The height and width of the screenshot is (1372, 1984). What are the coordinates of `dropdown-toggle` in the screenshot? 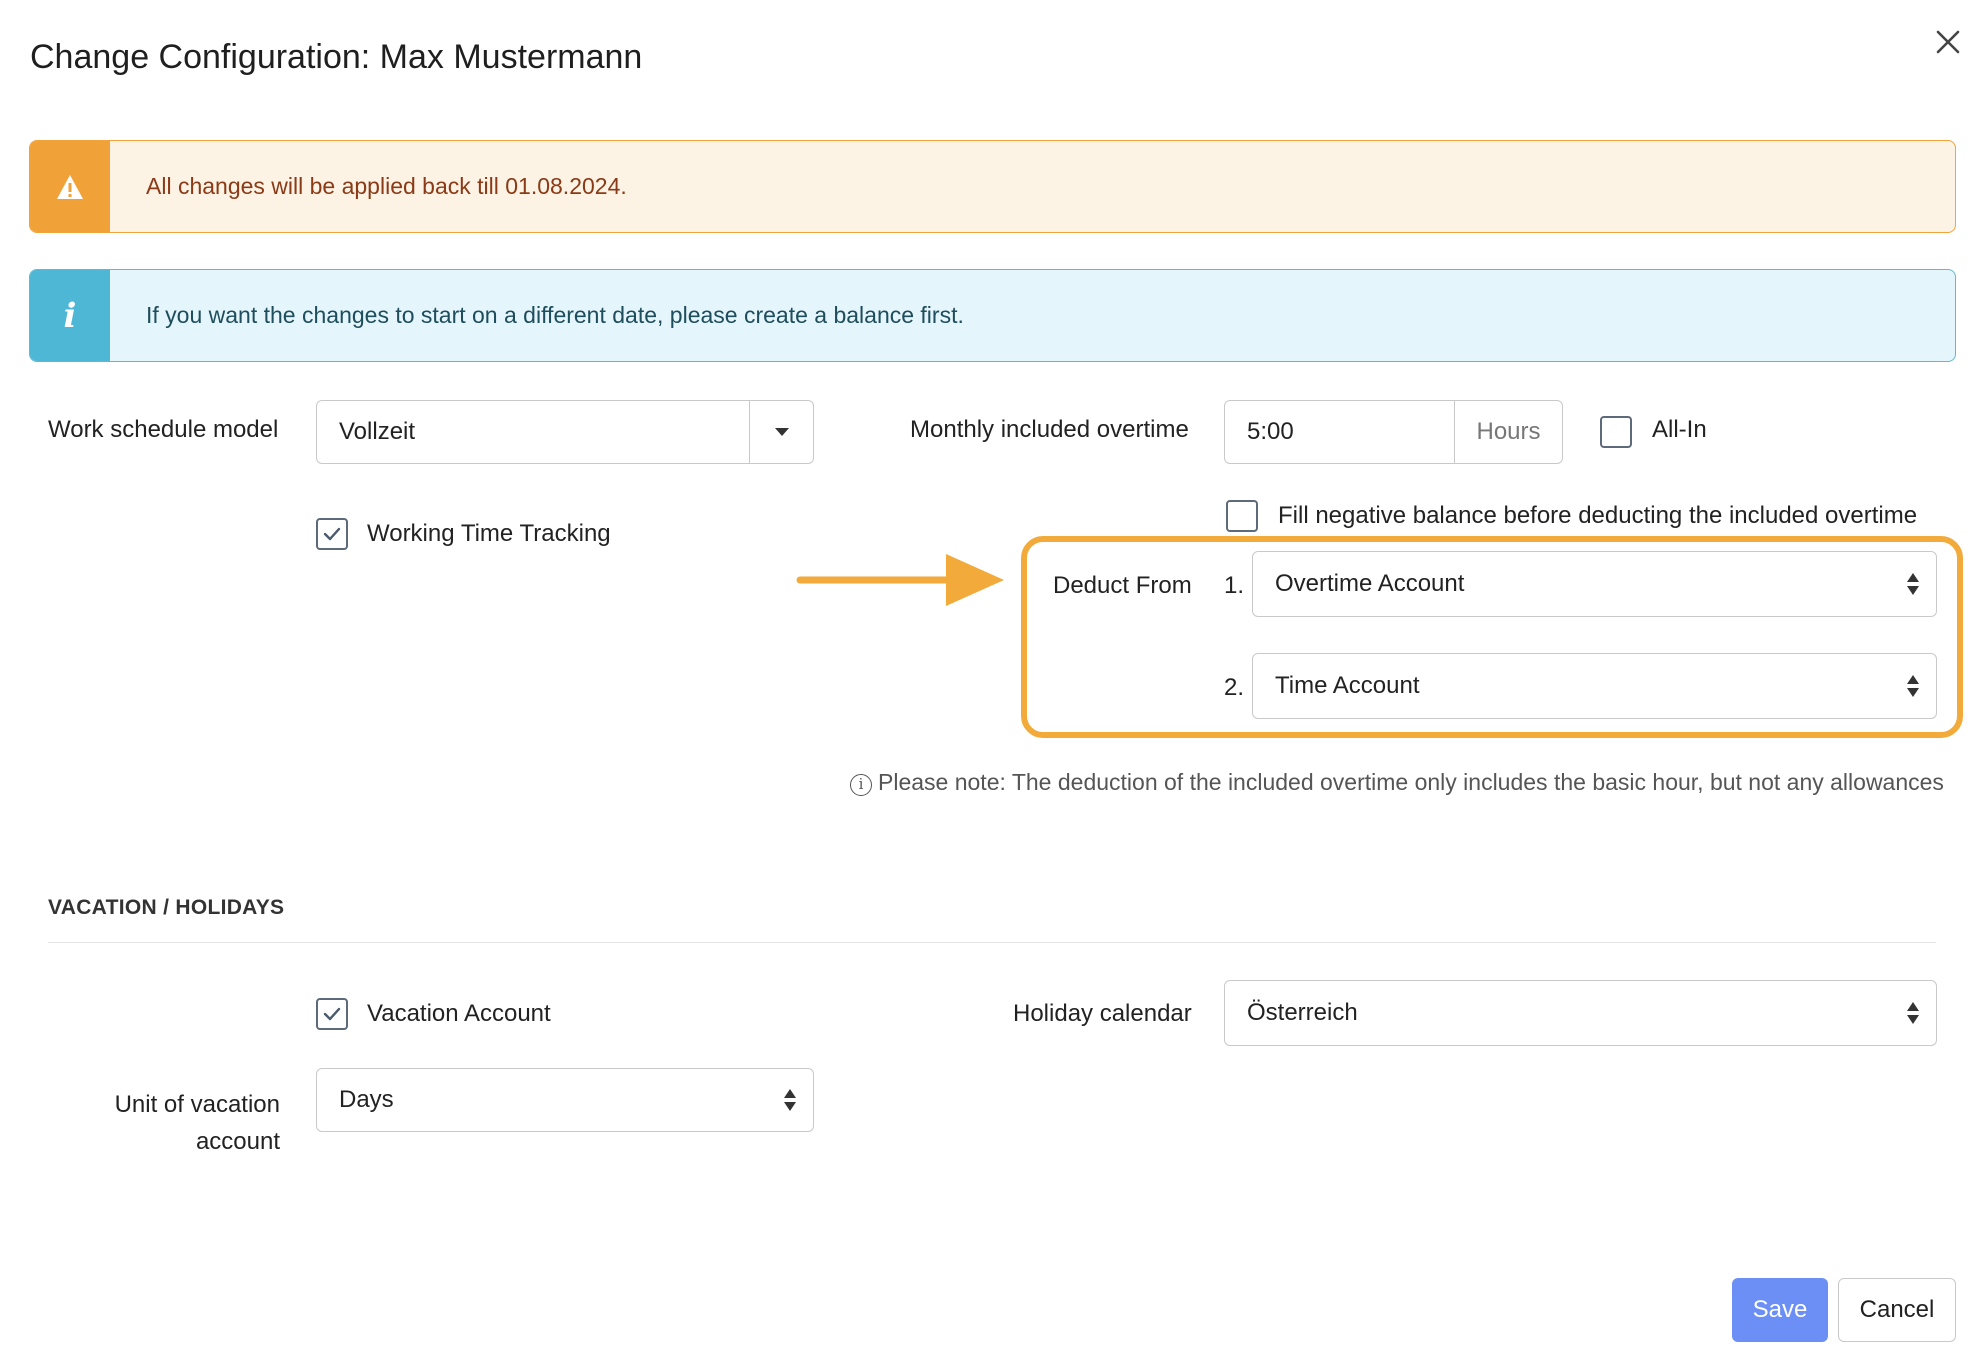 It's located at (781, 432).